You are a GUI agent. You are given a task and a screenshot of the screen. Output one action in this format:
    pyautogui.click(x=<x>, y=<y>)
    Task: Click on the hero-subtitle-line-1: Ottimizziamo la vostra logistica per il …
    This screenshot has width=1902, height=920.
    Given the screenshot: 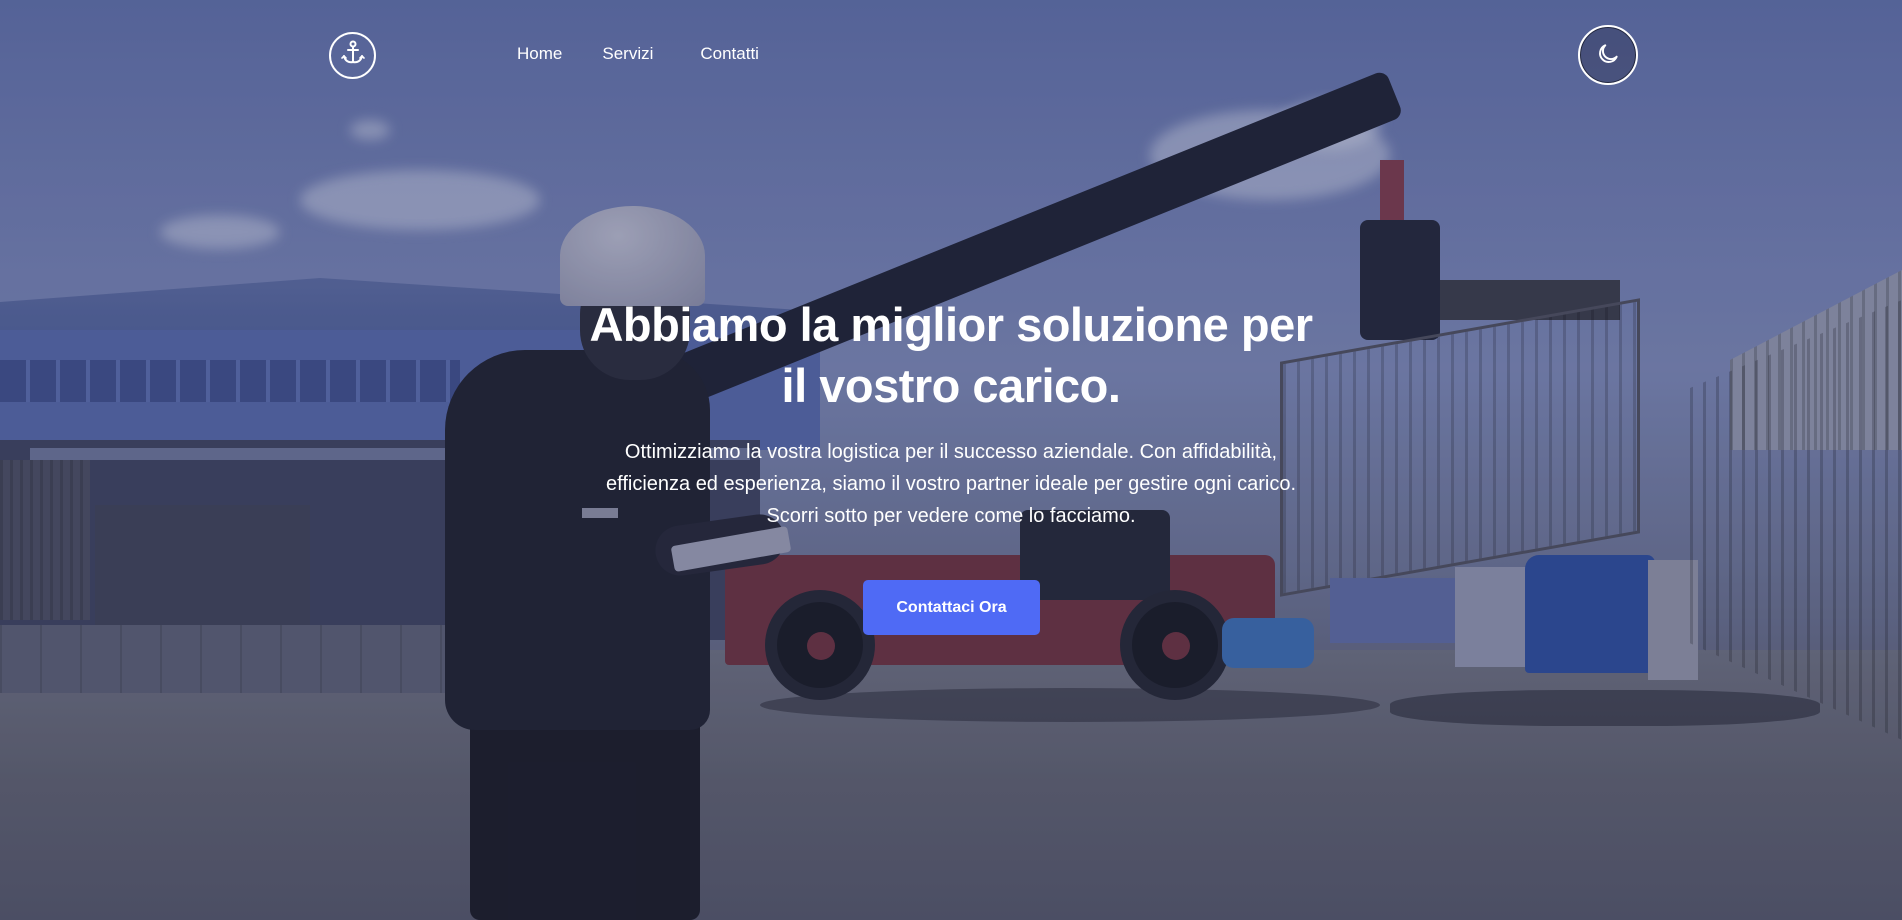 What is the action you would take?
    pyautogui.click(x=951, y=452)
    